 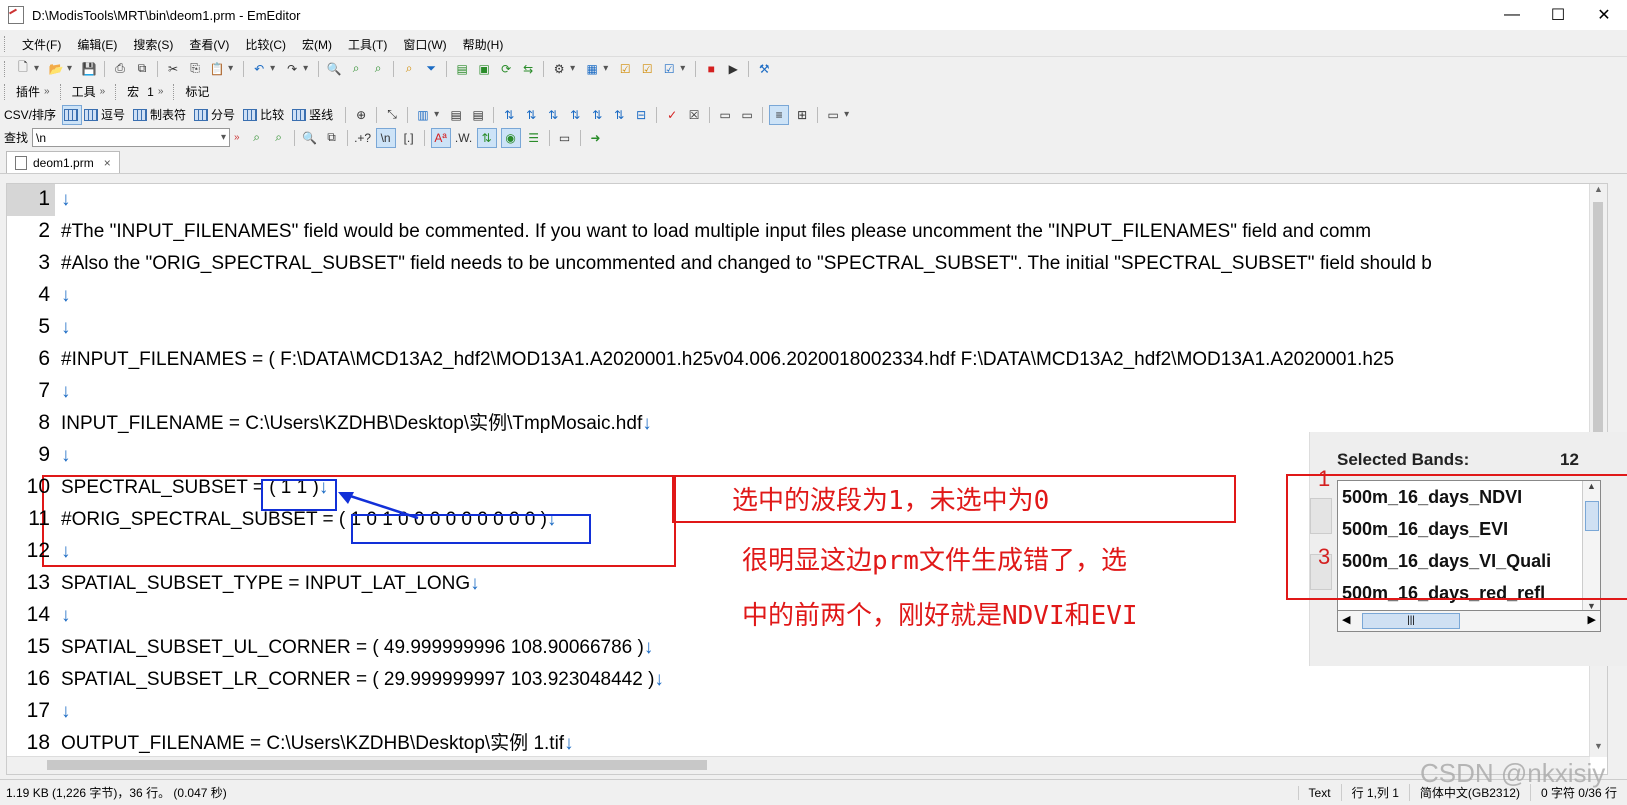 I want to click on print-icon: ⎙, so click(x=120, y=69).